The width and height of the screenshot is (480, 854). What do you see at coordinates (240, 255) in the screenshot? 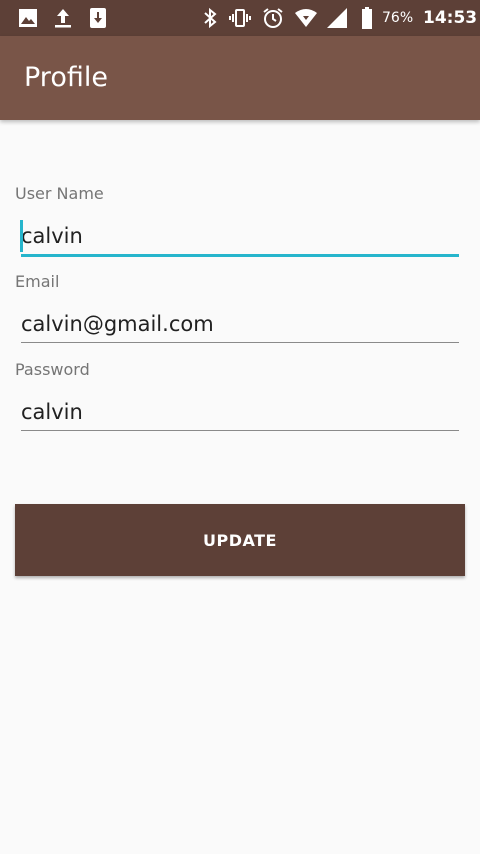
I see `username-underline` at bounding box center [240, 255].